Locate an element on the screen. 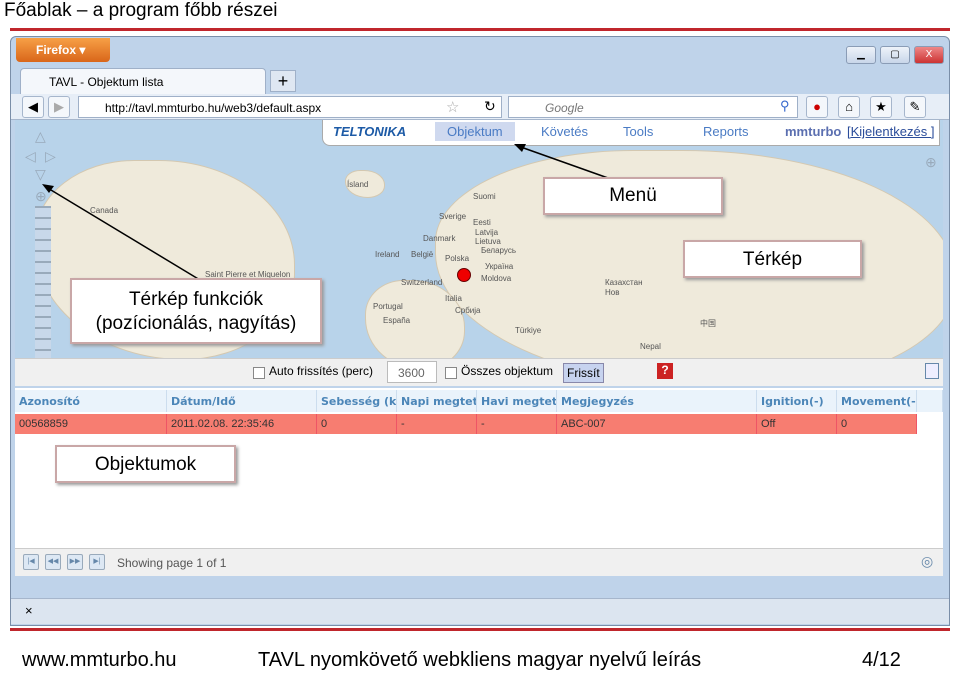  callout-map-functions-line1: Térkép funkciók is located at coordinates (196, 299).